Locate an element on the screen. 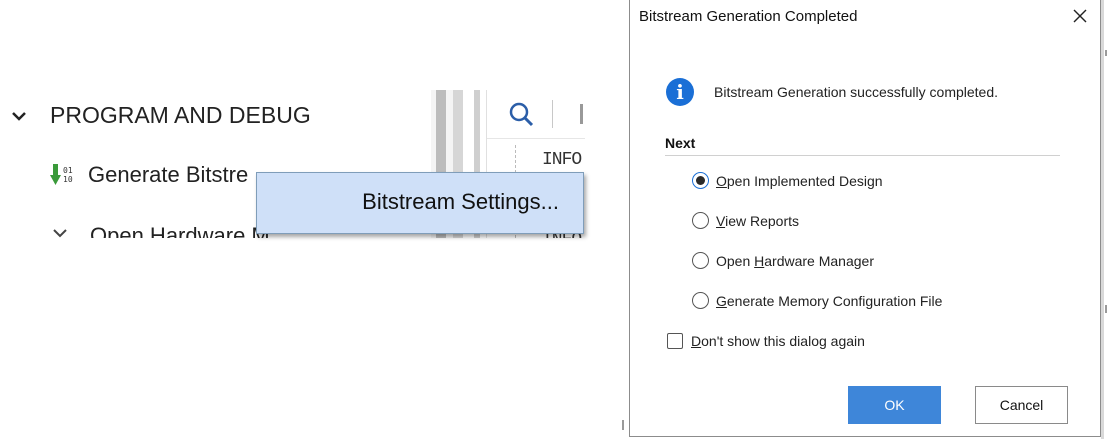  checkbox-label: Don't show this dialog again is located at coordinates (778, 341).